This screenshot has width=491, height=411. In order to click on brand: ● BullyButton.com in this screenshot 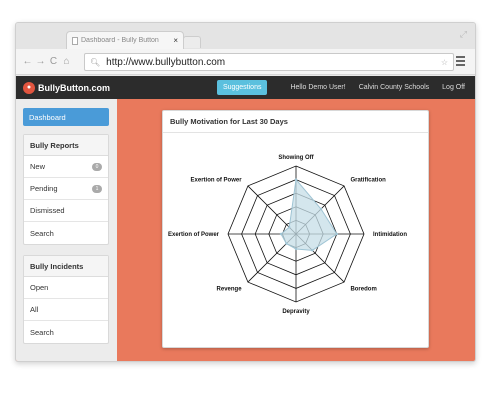, I will do `click(66, 87)`.